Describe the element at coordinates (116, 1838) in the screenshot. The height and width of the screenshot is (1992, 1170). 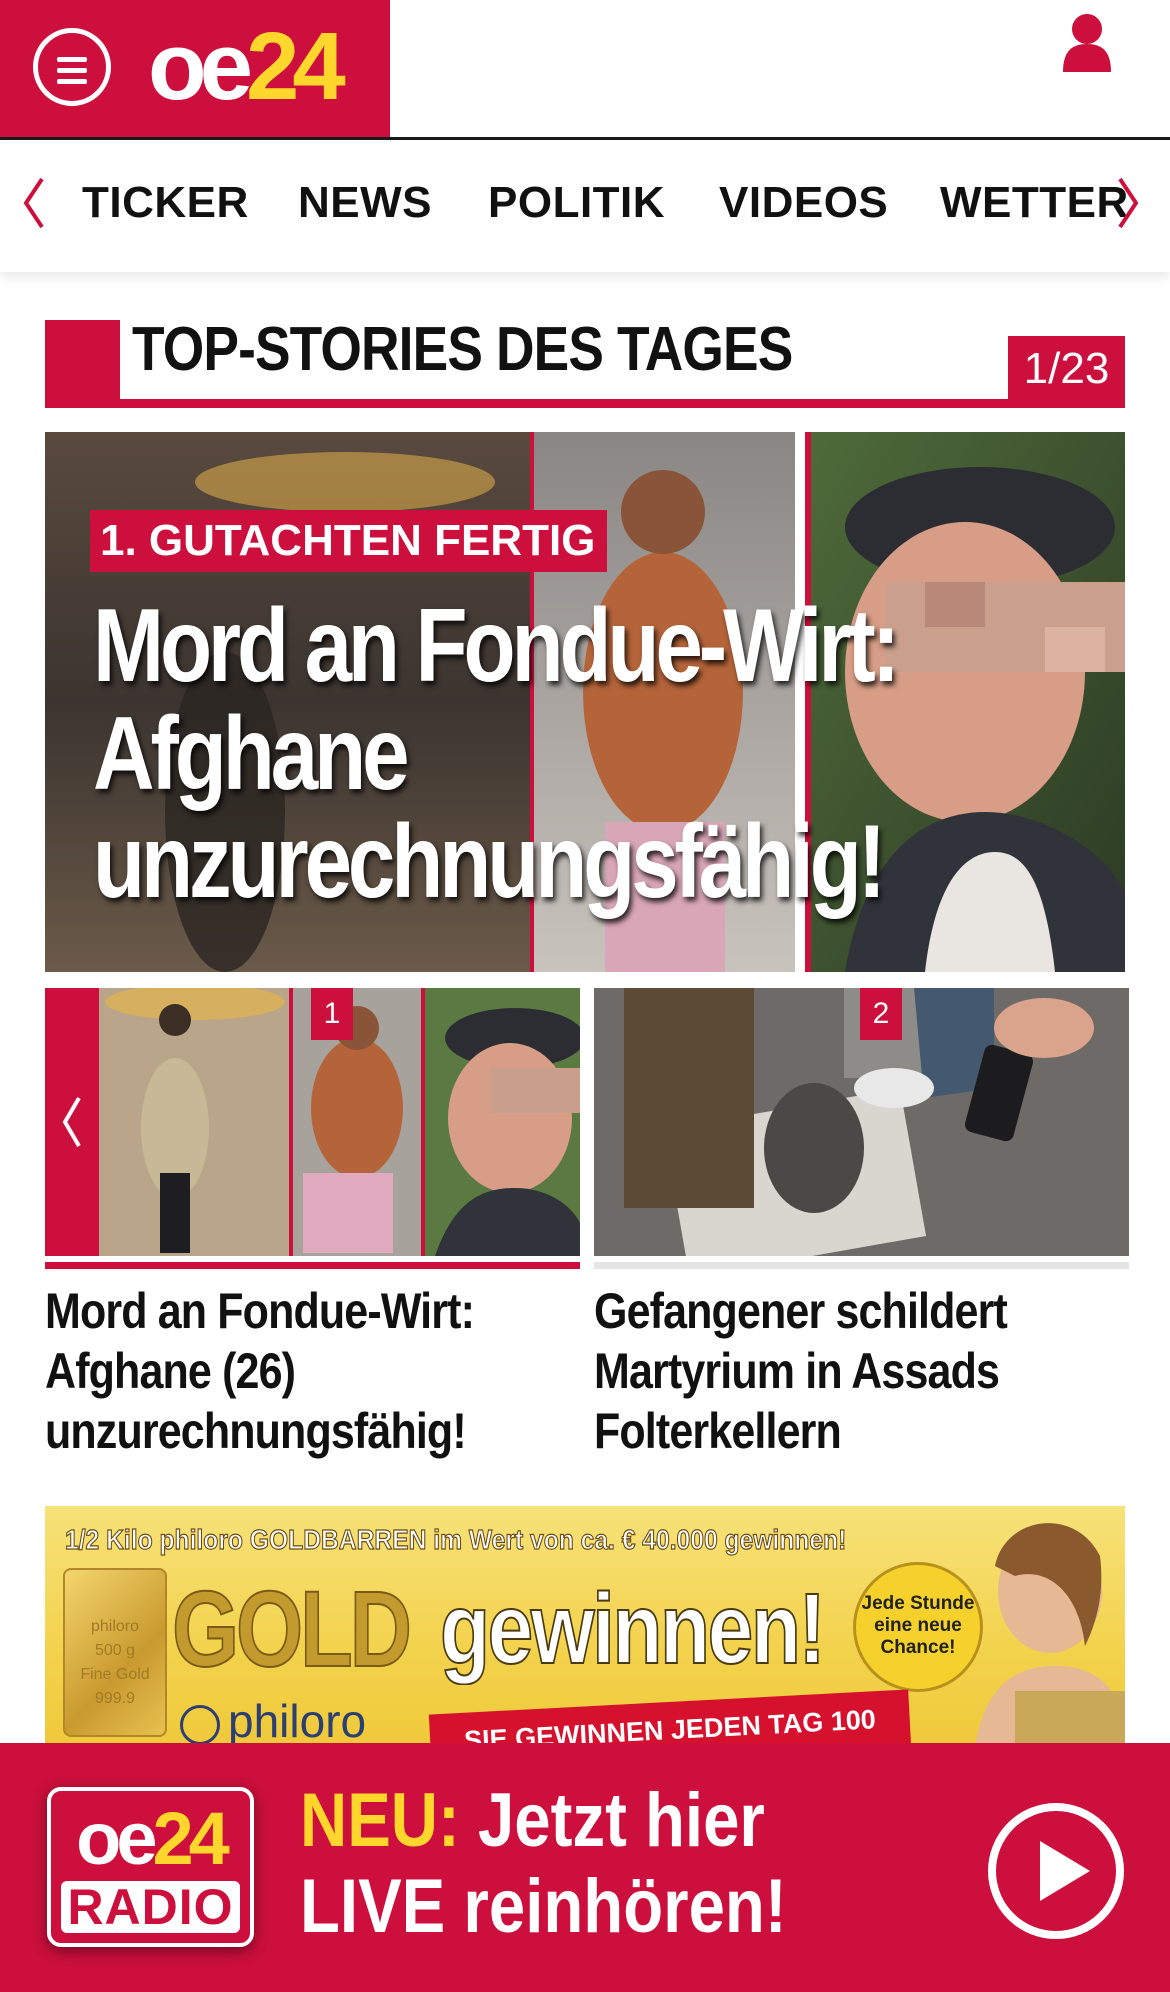
I see `radio-logo-oe: oe` at that location.